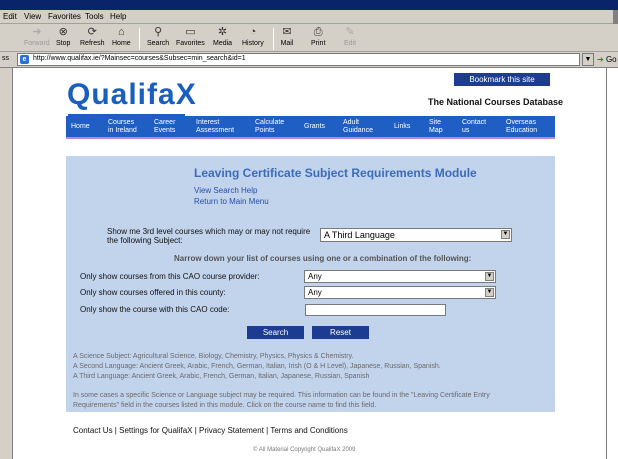 The image size is (618, 459). Describe the element at coordinates (416, 235) in the screenshot. I see `subject-select: A Third Language ▼` at that location.